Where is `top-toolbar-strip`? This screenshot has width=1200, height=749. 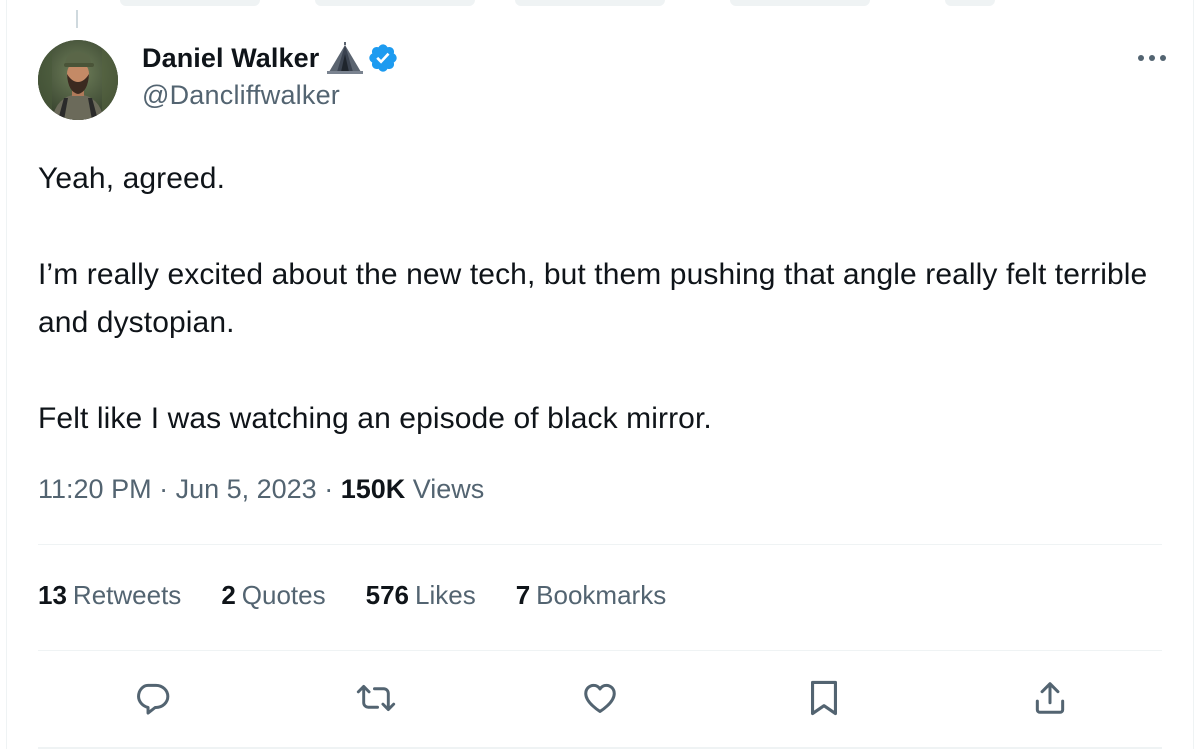 top-toolbar-strip is located at coordinates (600, 4).